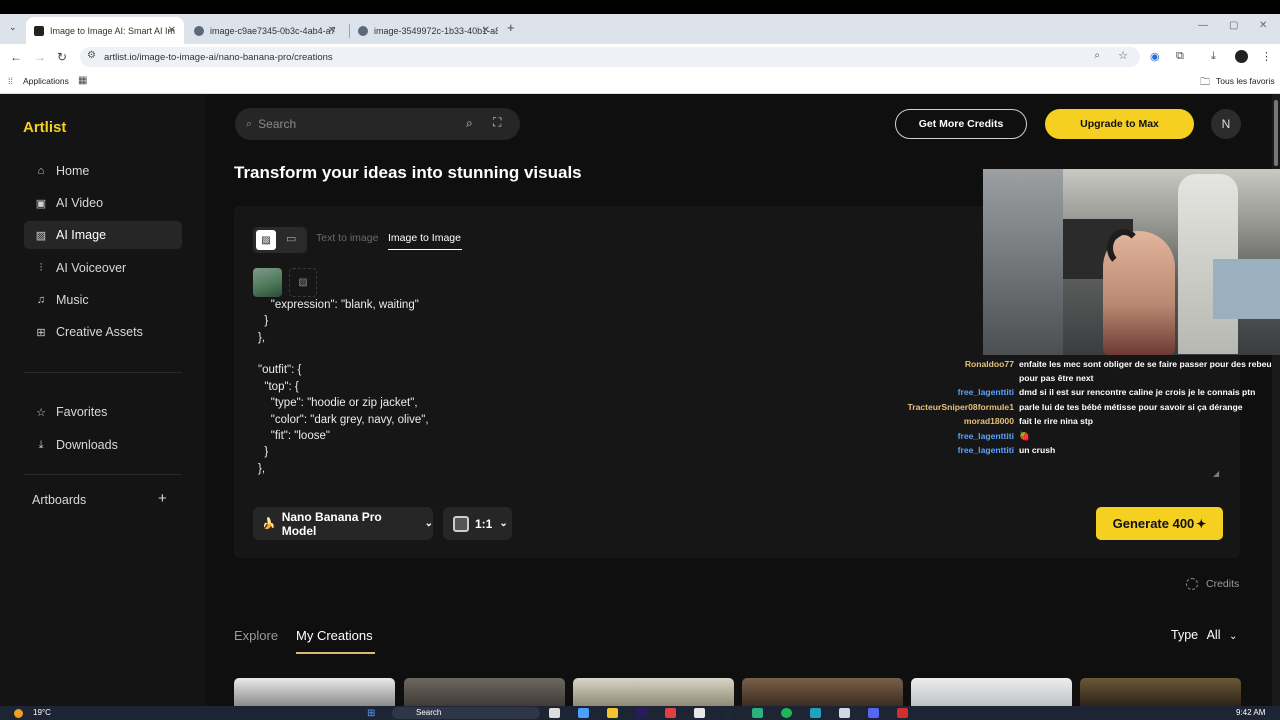 Image resolution: width=1280 pixels, height=720 pixels. Describe the element at coordinates (1245, 81) in the screenshot. I see `bookmark-all-favorites: Tous les favoris` at that location.